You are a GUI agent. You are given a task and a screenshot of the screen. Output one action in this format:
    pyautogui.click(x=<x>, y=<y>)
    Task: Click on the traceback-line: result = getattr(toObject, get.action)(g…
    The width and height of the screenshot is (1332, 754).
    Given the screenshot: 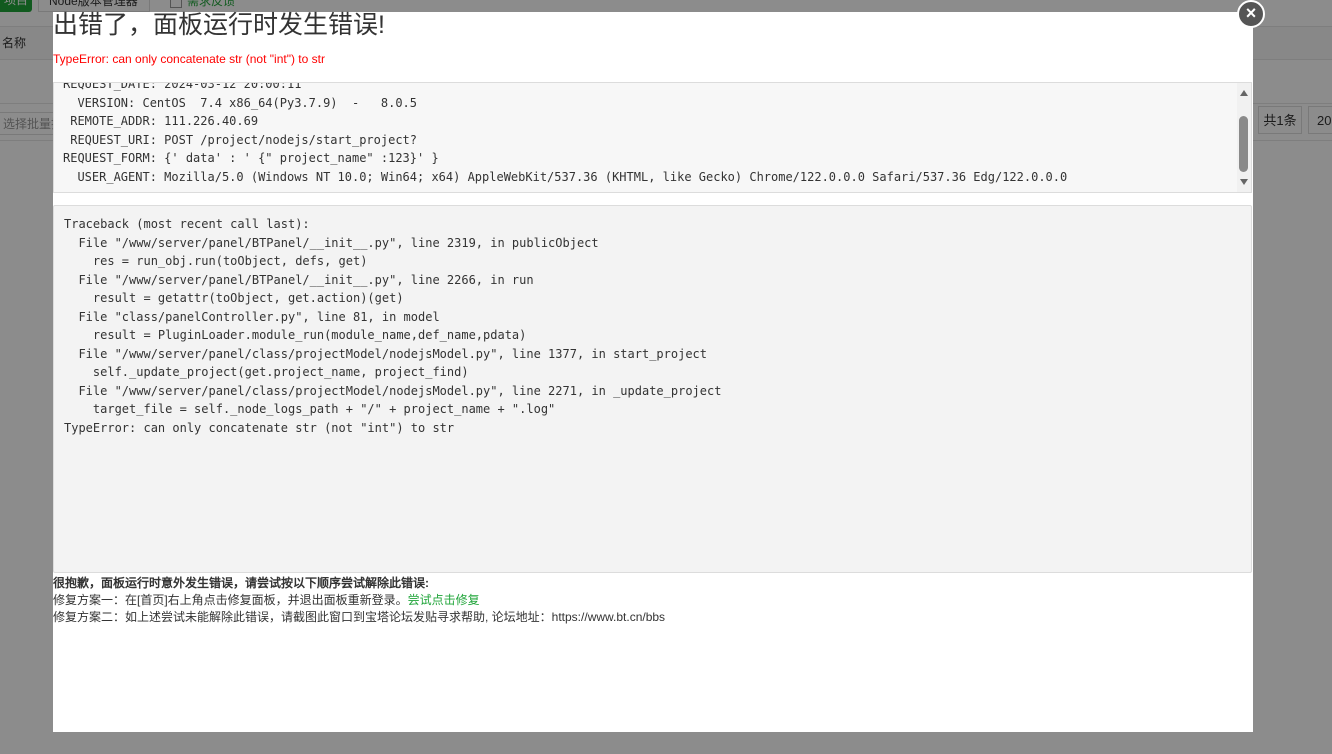 What is the action you would take?
    pyautogui.click(x=234, y=298)
    